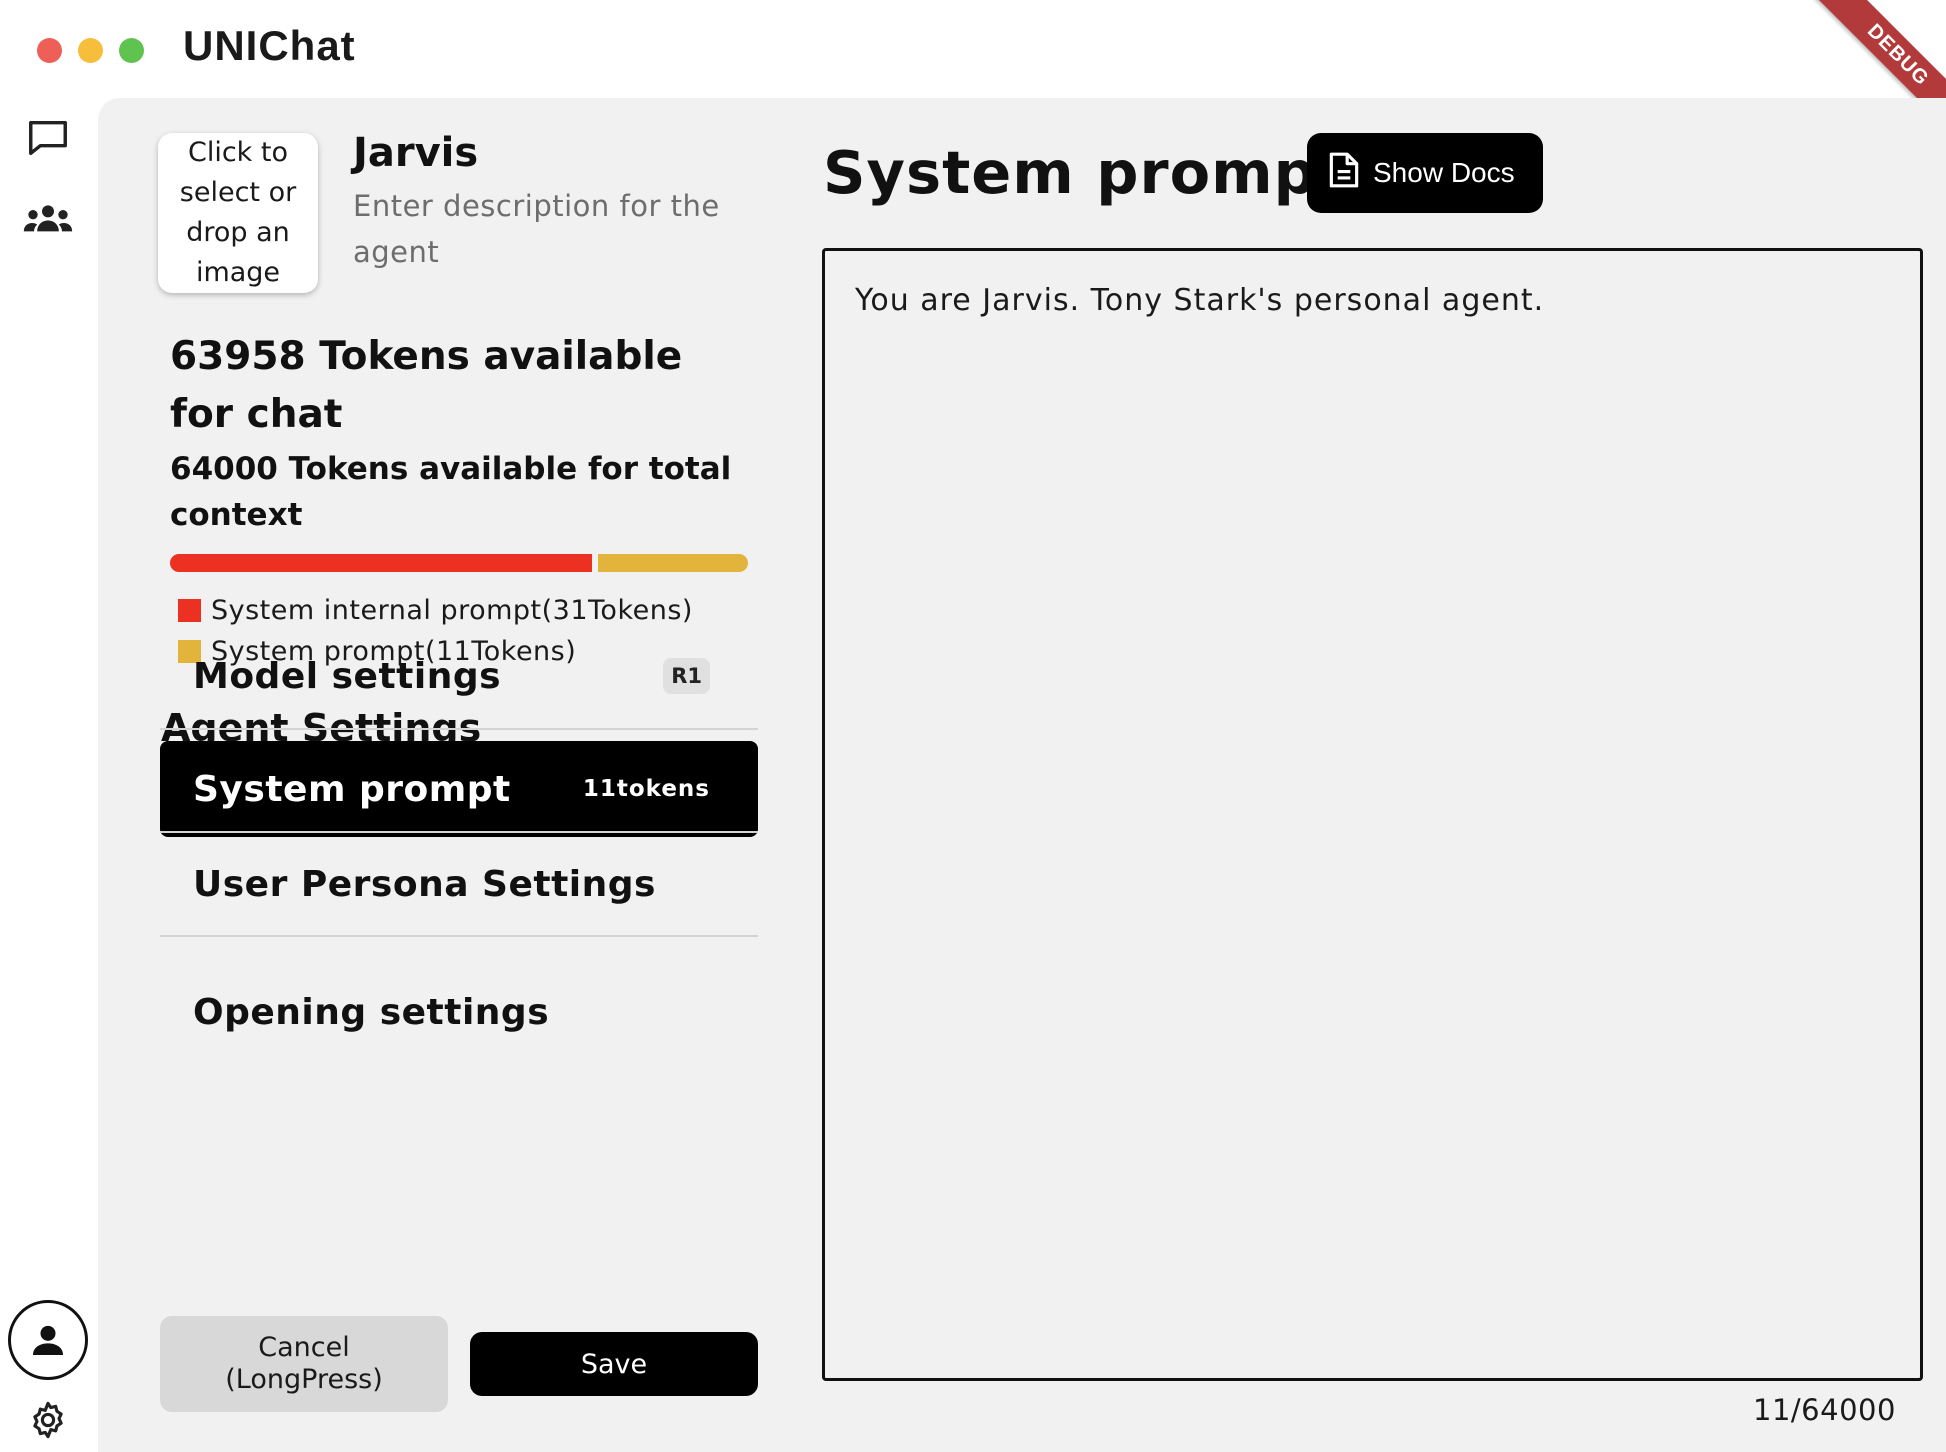 This screenshot has height=1452, width=1946. Describe the element at coordinates (238, 213) in the screenshot. I see `agent-image-dropzone: Click to select or drop an image` at that location.